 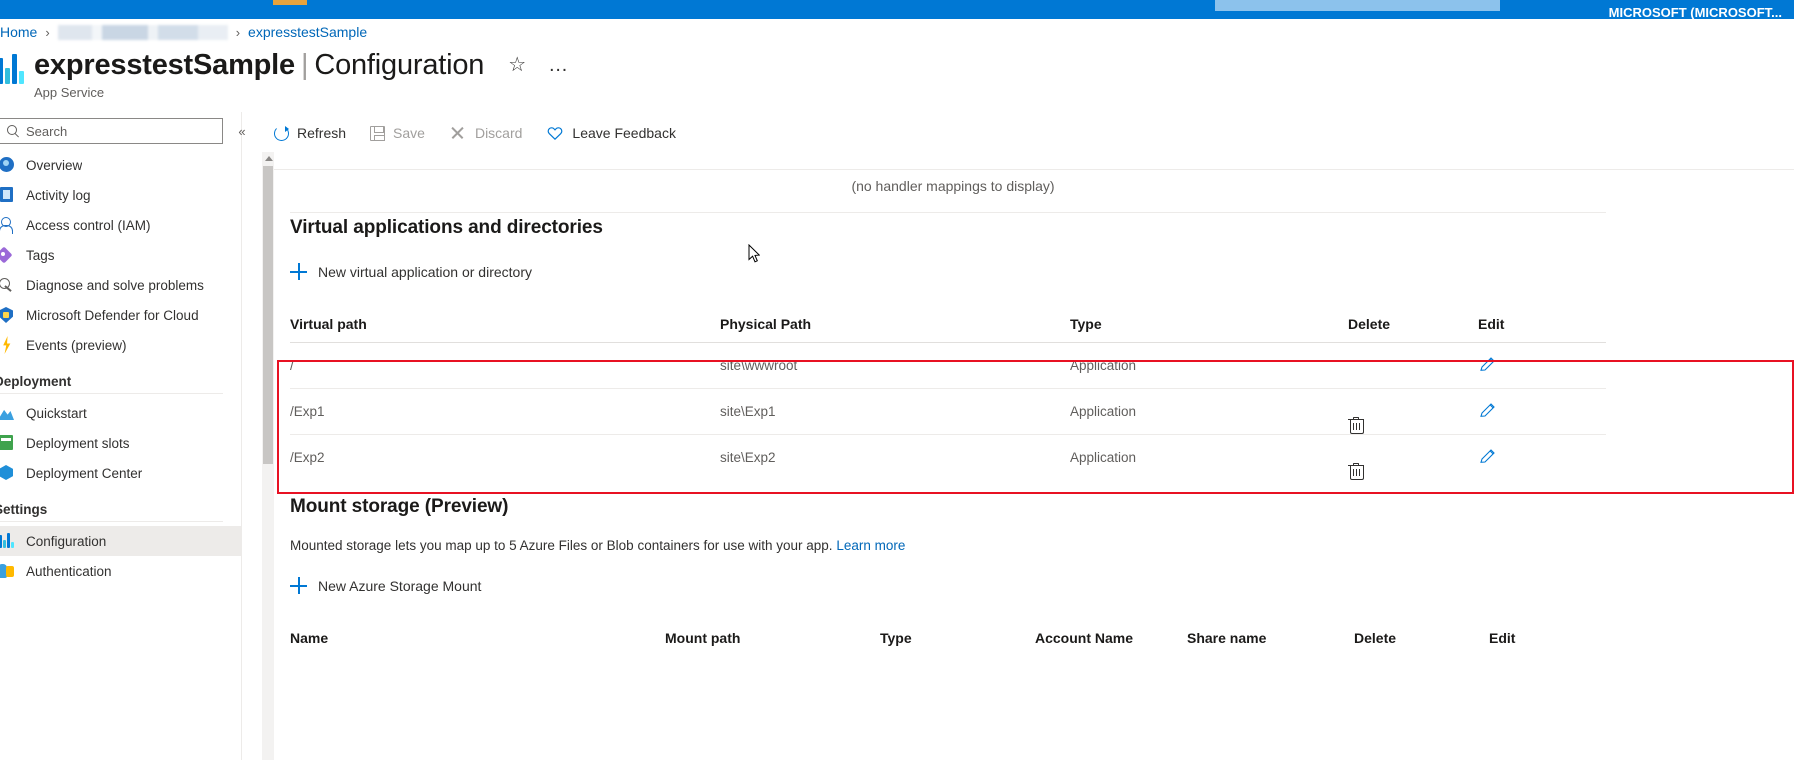 What do you see at coordinates (54, 165) in the screenshot?
I see `sidebar-item-label: Overview` at bounding box center [54, 165].